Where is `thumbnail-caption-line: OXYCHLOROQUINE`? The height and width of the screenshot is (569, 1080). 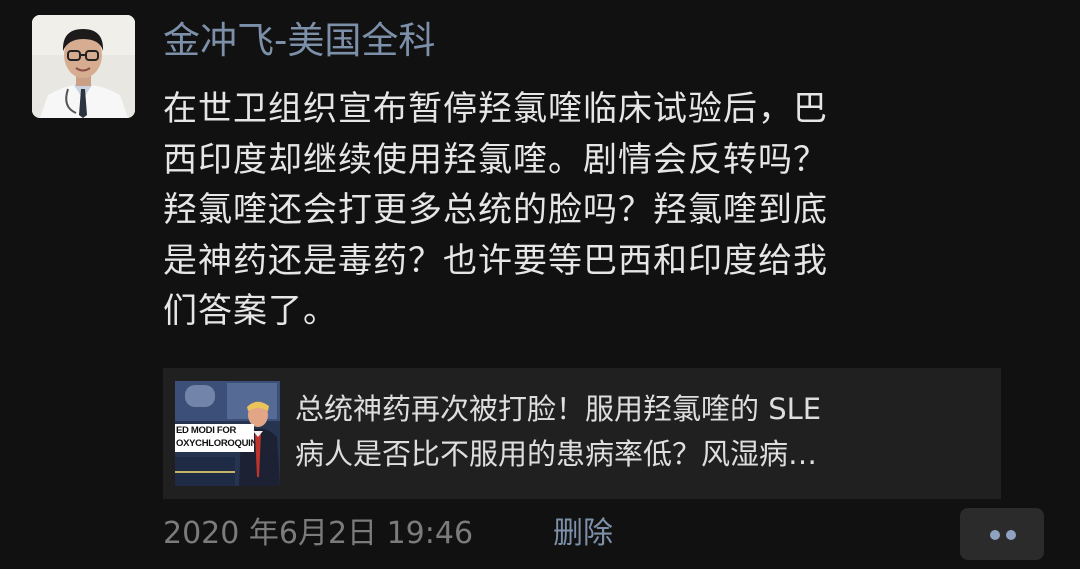
thumbnail-caption-line: OXYCHLOROQUINE is located at coordinates (215, 443).